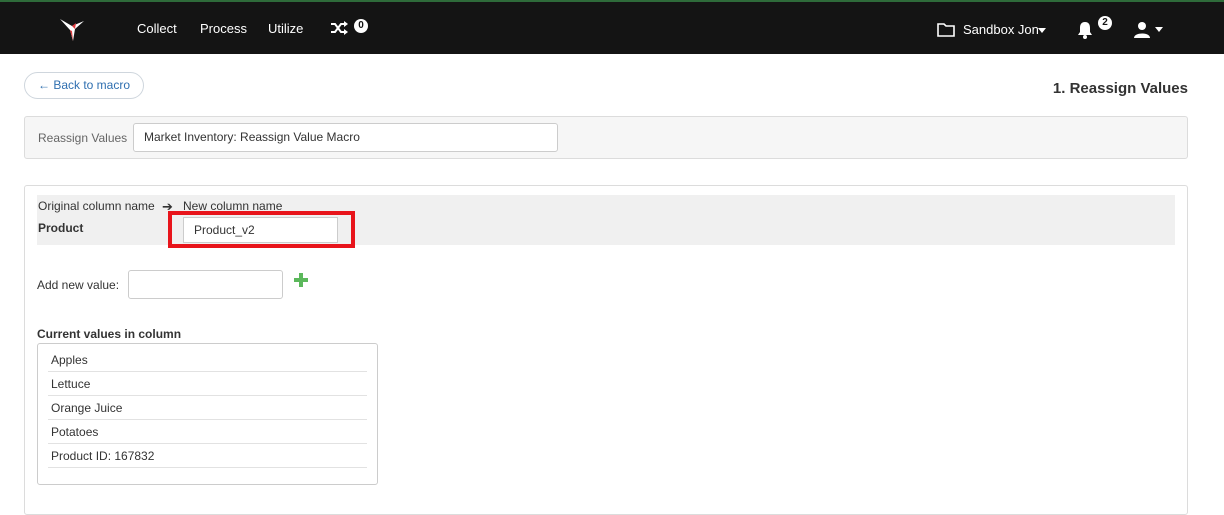  What do you see at coordinates (61, 228) in the screenshot?
I see `original-column-name: Product` at bounding box center [61, 228].